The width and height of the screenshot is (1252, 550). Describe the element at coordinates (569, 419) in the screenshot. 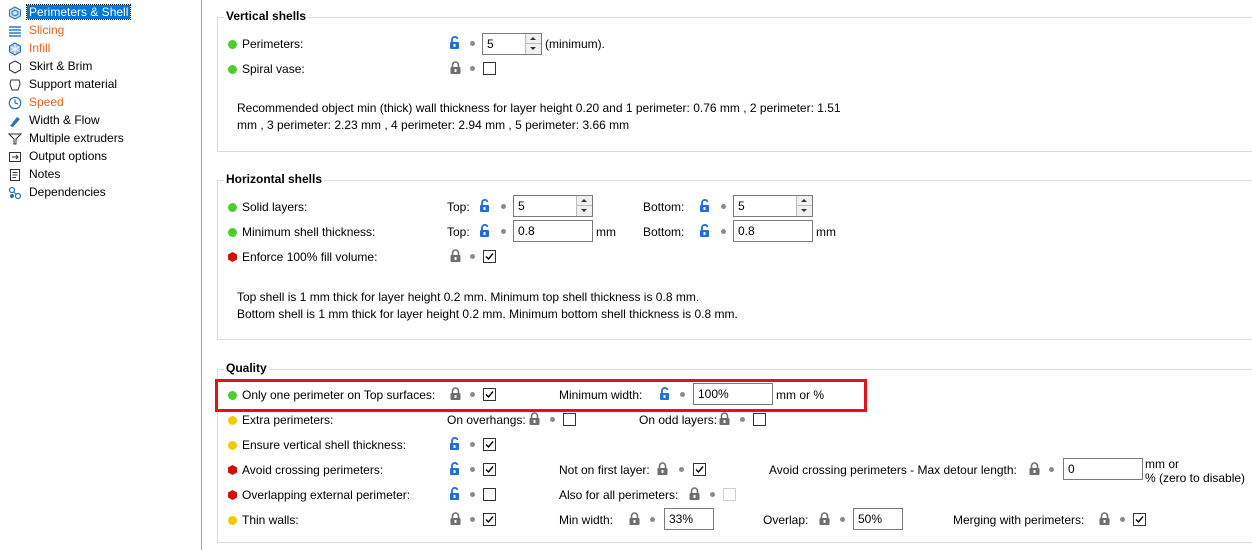

I see `extra-perimeters-overhangs-checkbox` at that location.